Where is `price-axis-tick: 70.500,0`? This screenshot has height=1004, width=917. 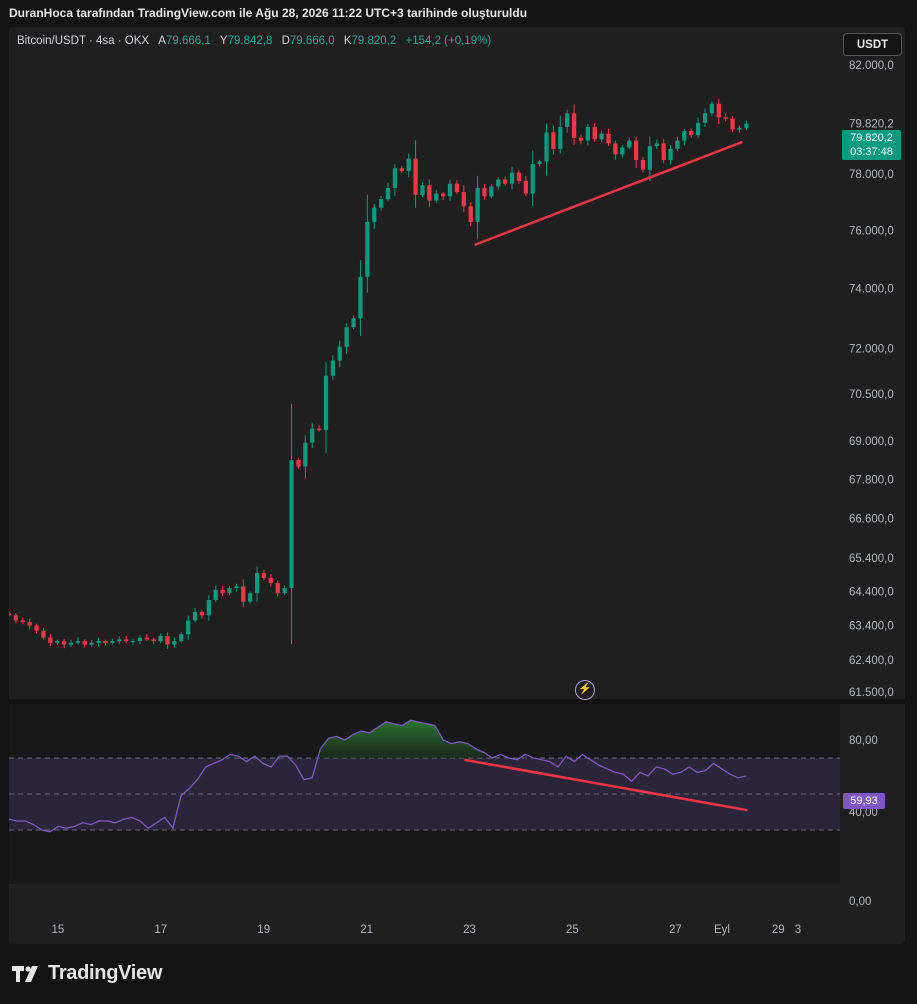
price-axis-tick: 70.500,0 is located at coordinates (871, 395).